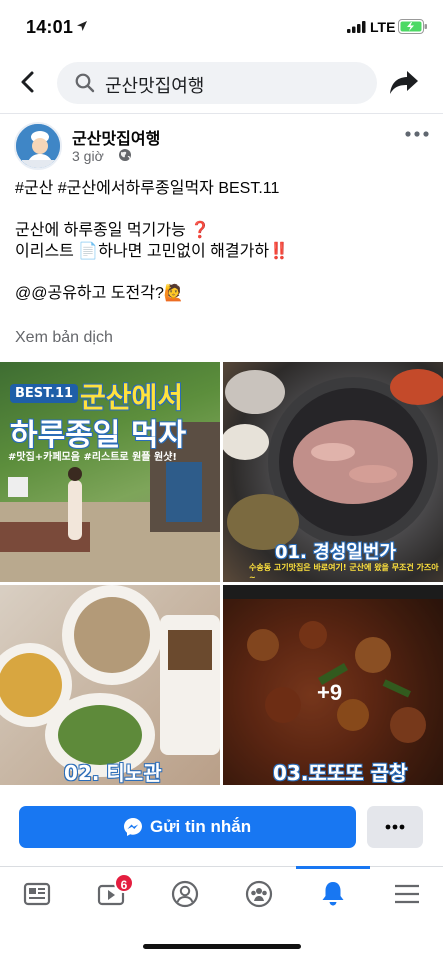 The height and width of the screenshot is (960, 443). I want to click on search-icon, so click(85, 83).